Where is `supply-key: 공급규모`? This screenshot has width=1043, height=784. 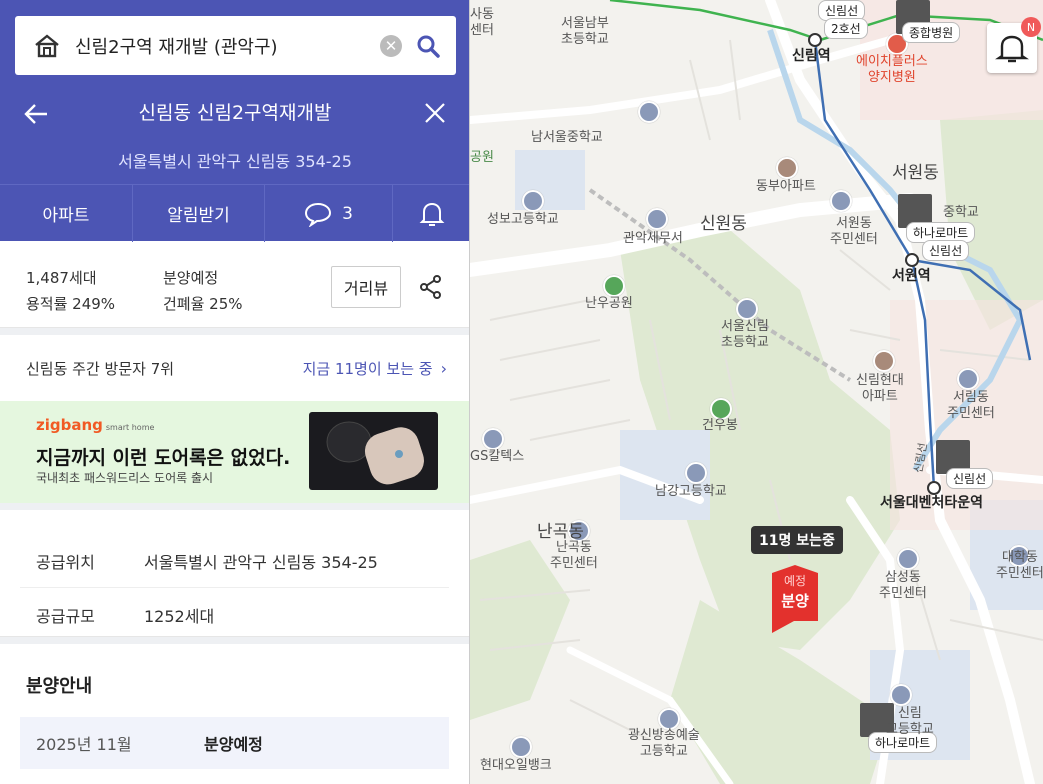
supply-key: 공급규모 is located at coordinates (65, 616).